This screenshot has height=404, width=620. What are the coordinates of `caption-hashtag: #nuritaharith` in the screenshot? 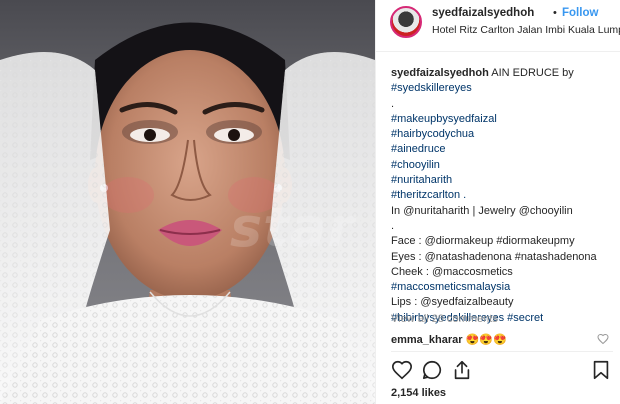 It's located at (502, 180).